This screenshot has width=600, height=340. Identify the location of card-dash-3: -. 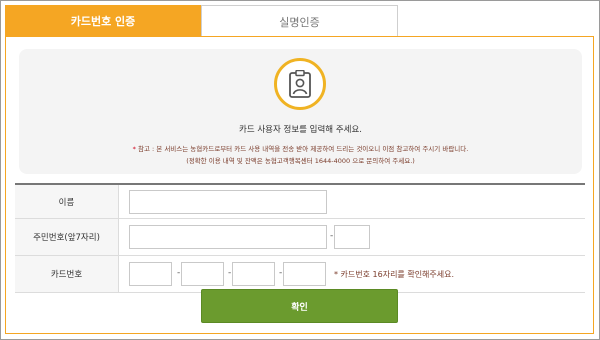
(281, 273).